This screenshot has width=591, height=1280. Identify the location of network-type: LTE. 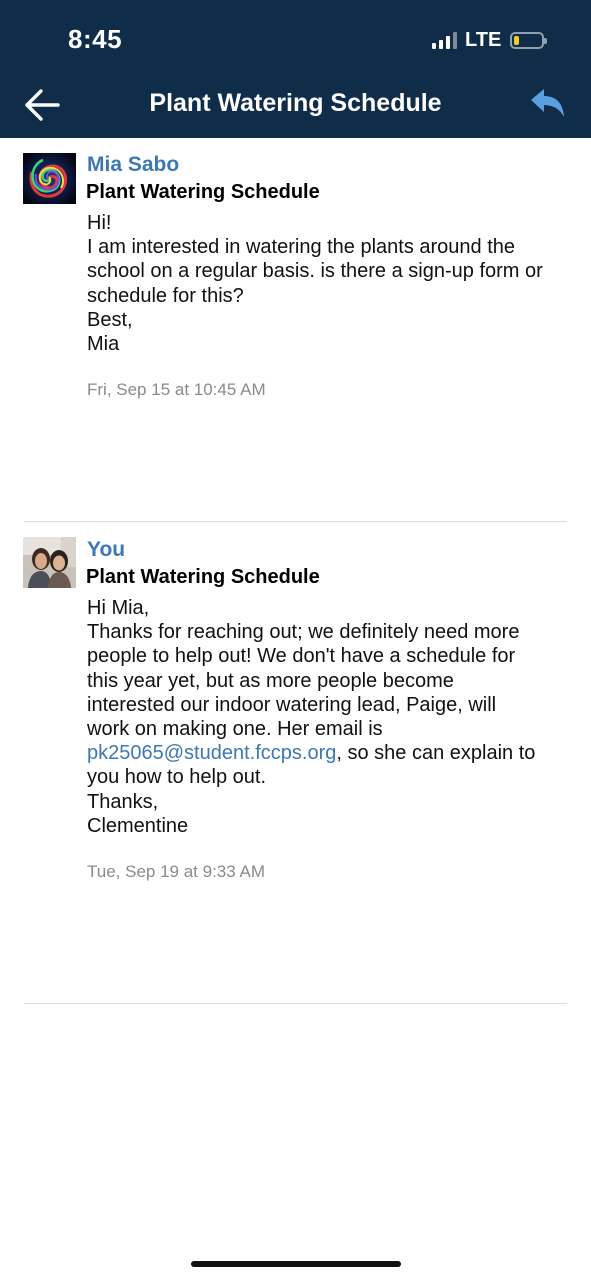
(483, 39).